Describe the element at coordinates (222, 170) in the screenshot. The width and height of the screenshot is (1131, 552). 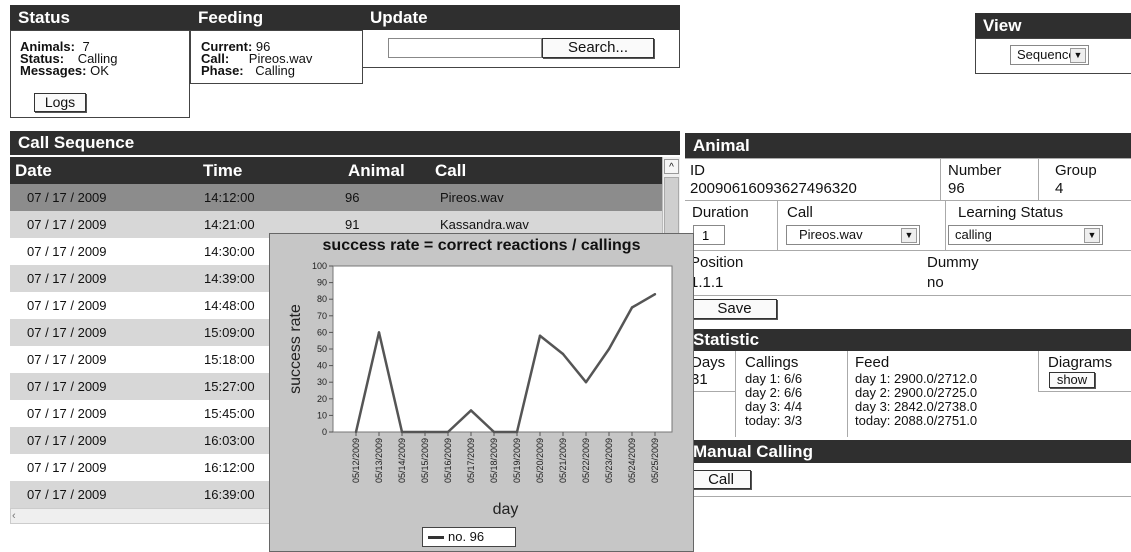
I see `col-time: Time` at that location.